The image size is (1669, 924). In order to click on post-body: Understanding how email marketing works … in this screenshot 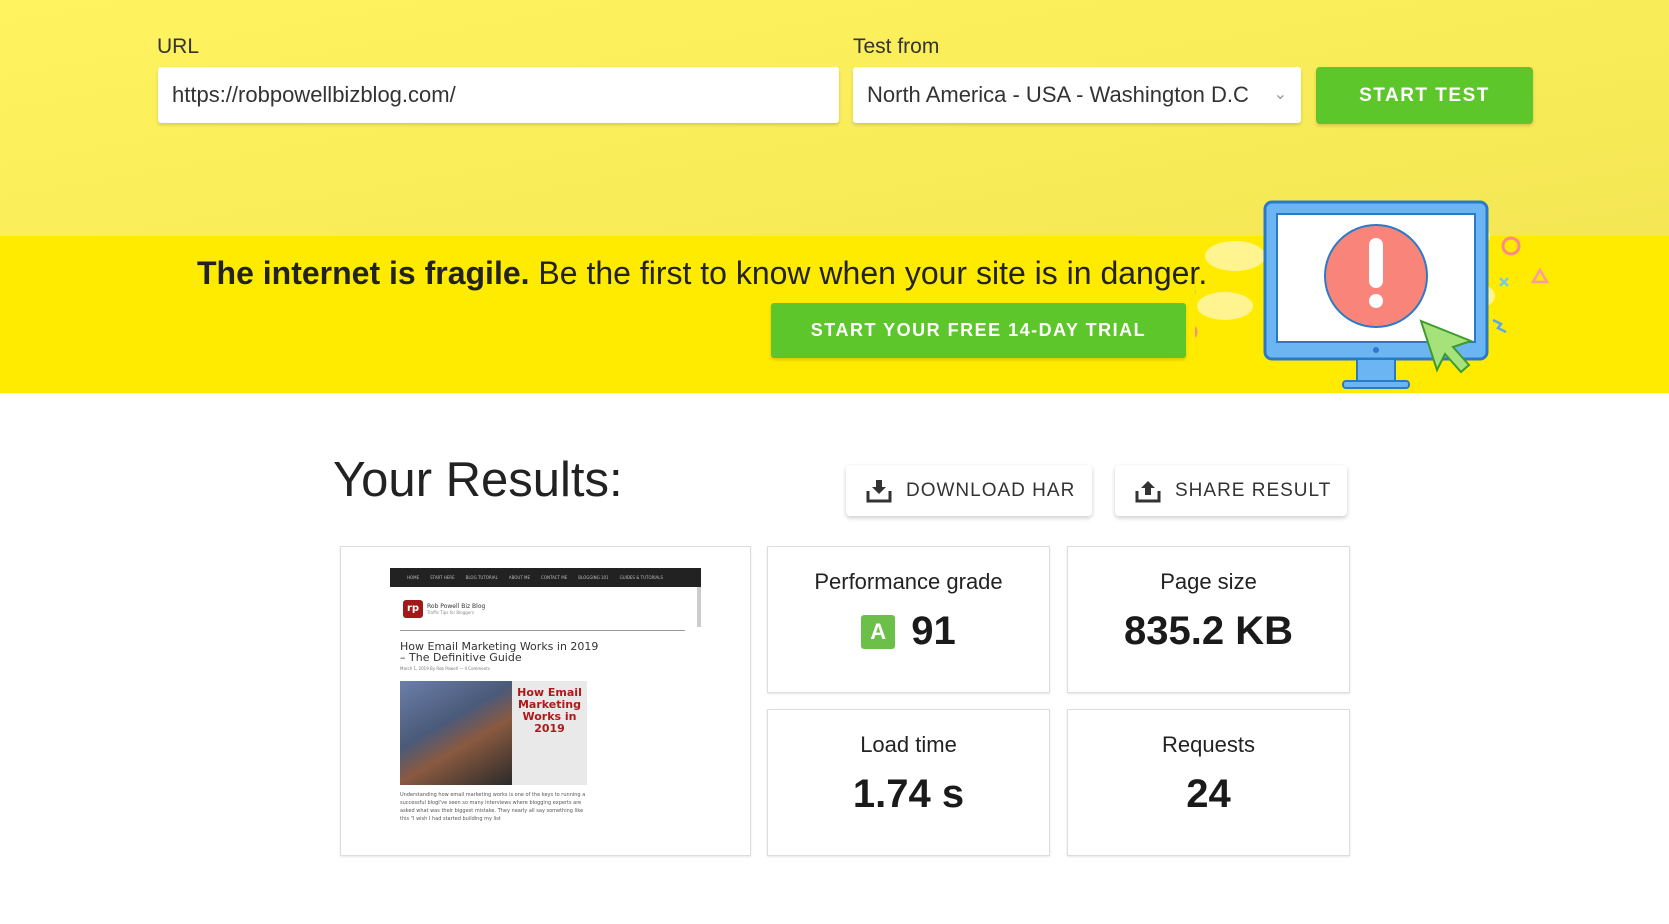, I will do `click(493, 807)`.